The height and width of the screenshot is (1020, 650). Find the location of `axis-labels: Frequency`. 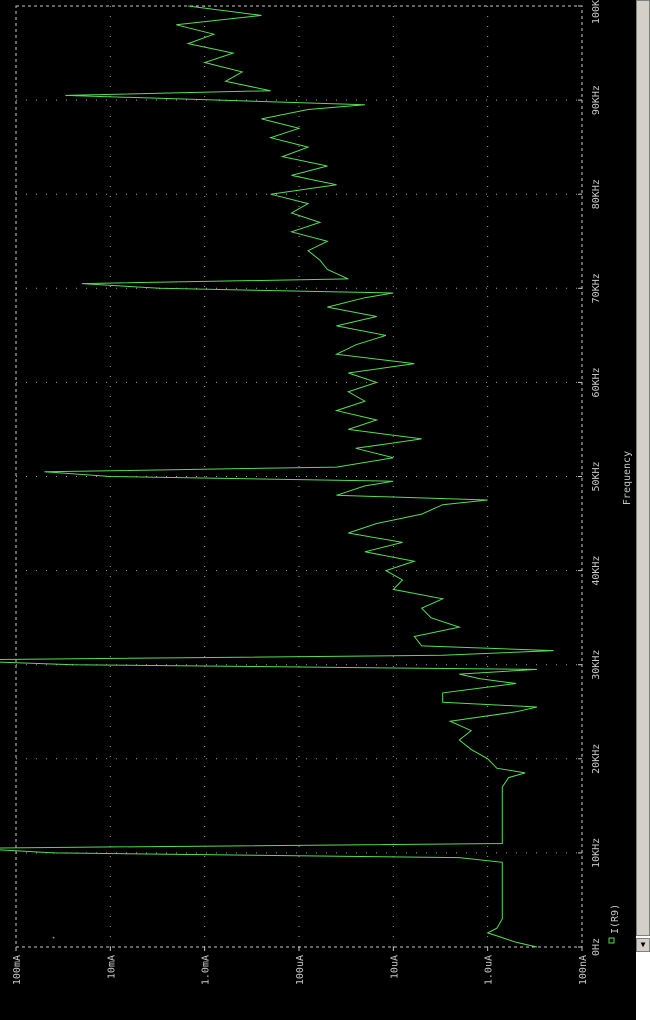

axis-labels: Frequency is located at coordinates (627, 478).